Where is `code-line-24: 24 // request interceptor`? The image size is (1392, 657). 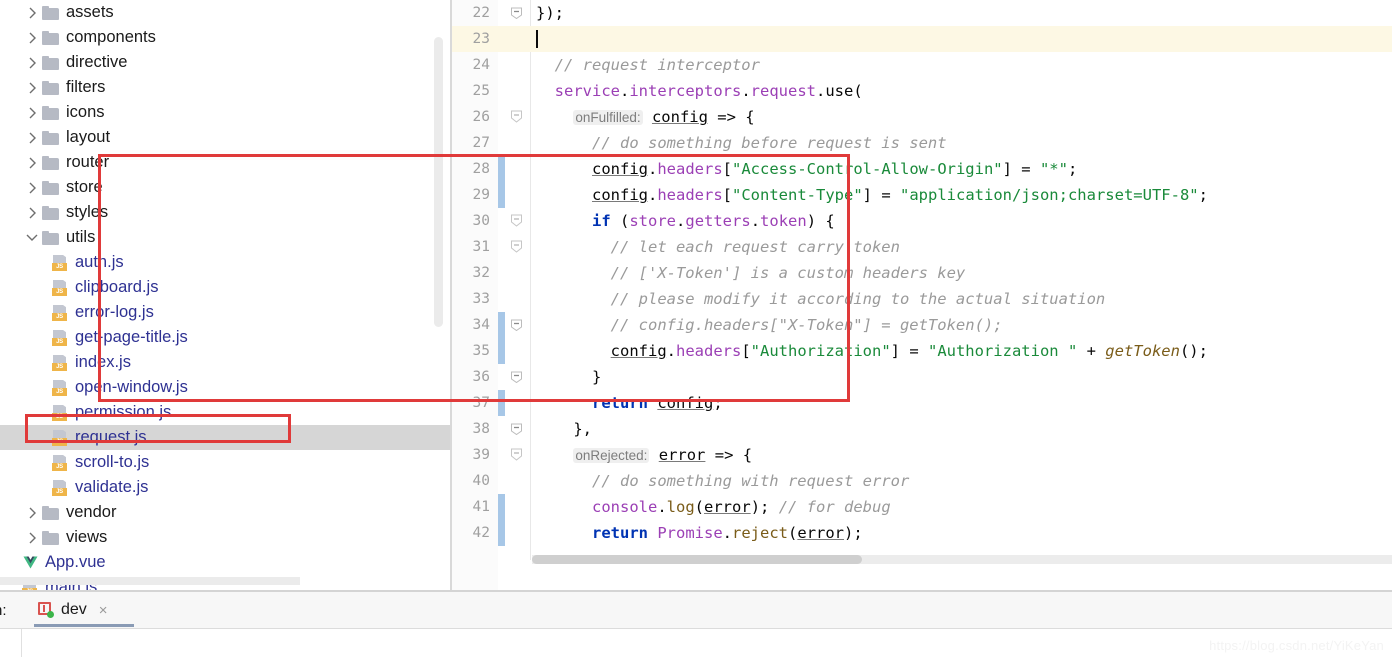 code-line-24: 24 // request interceptor is located at coordinates (922, 65).